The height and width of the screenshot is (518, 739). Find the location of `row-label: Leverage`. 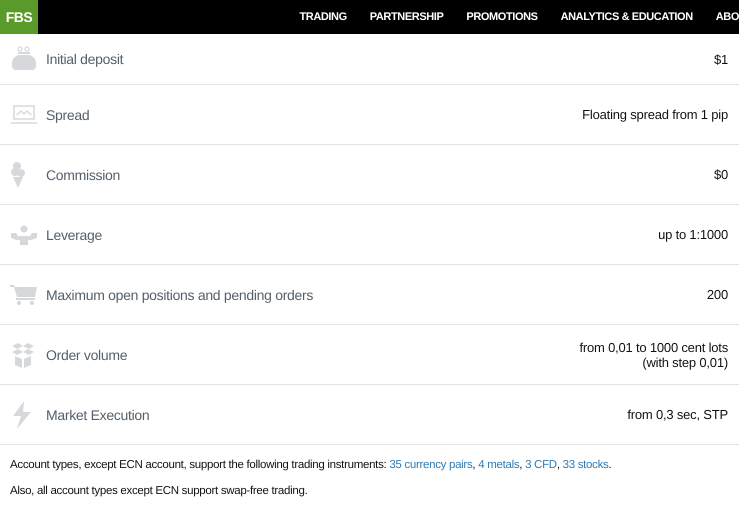

row-label: Leverage is located at coordinates (74, 234).